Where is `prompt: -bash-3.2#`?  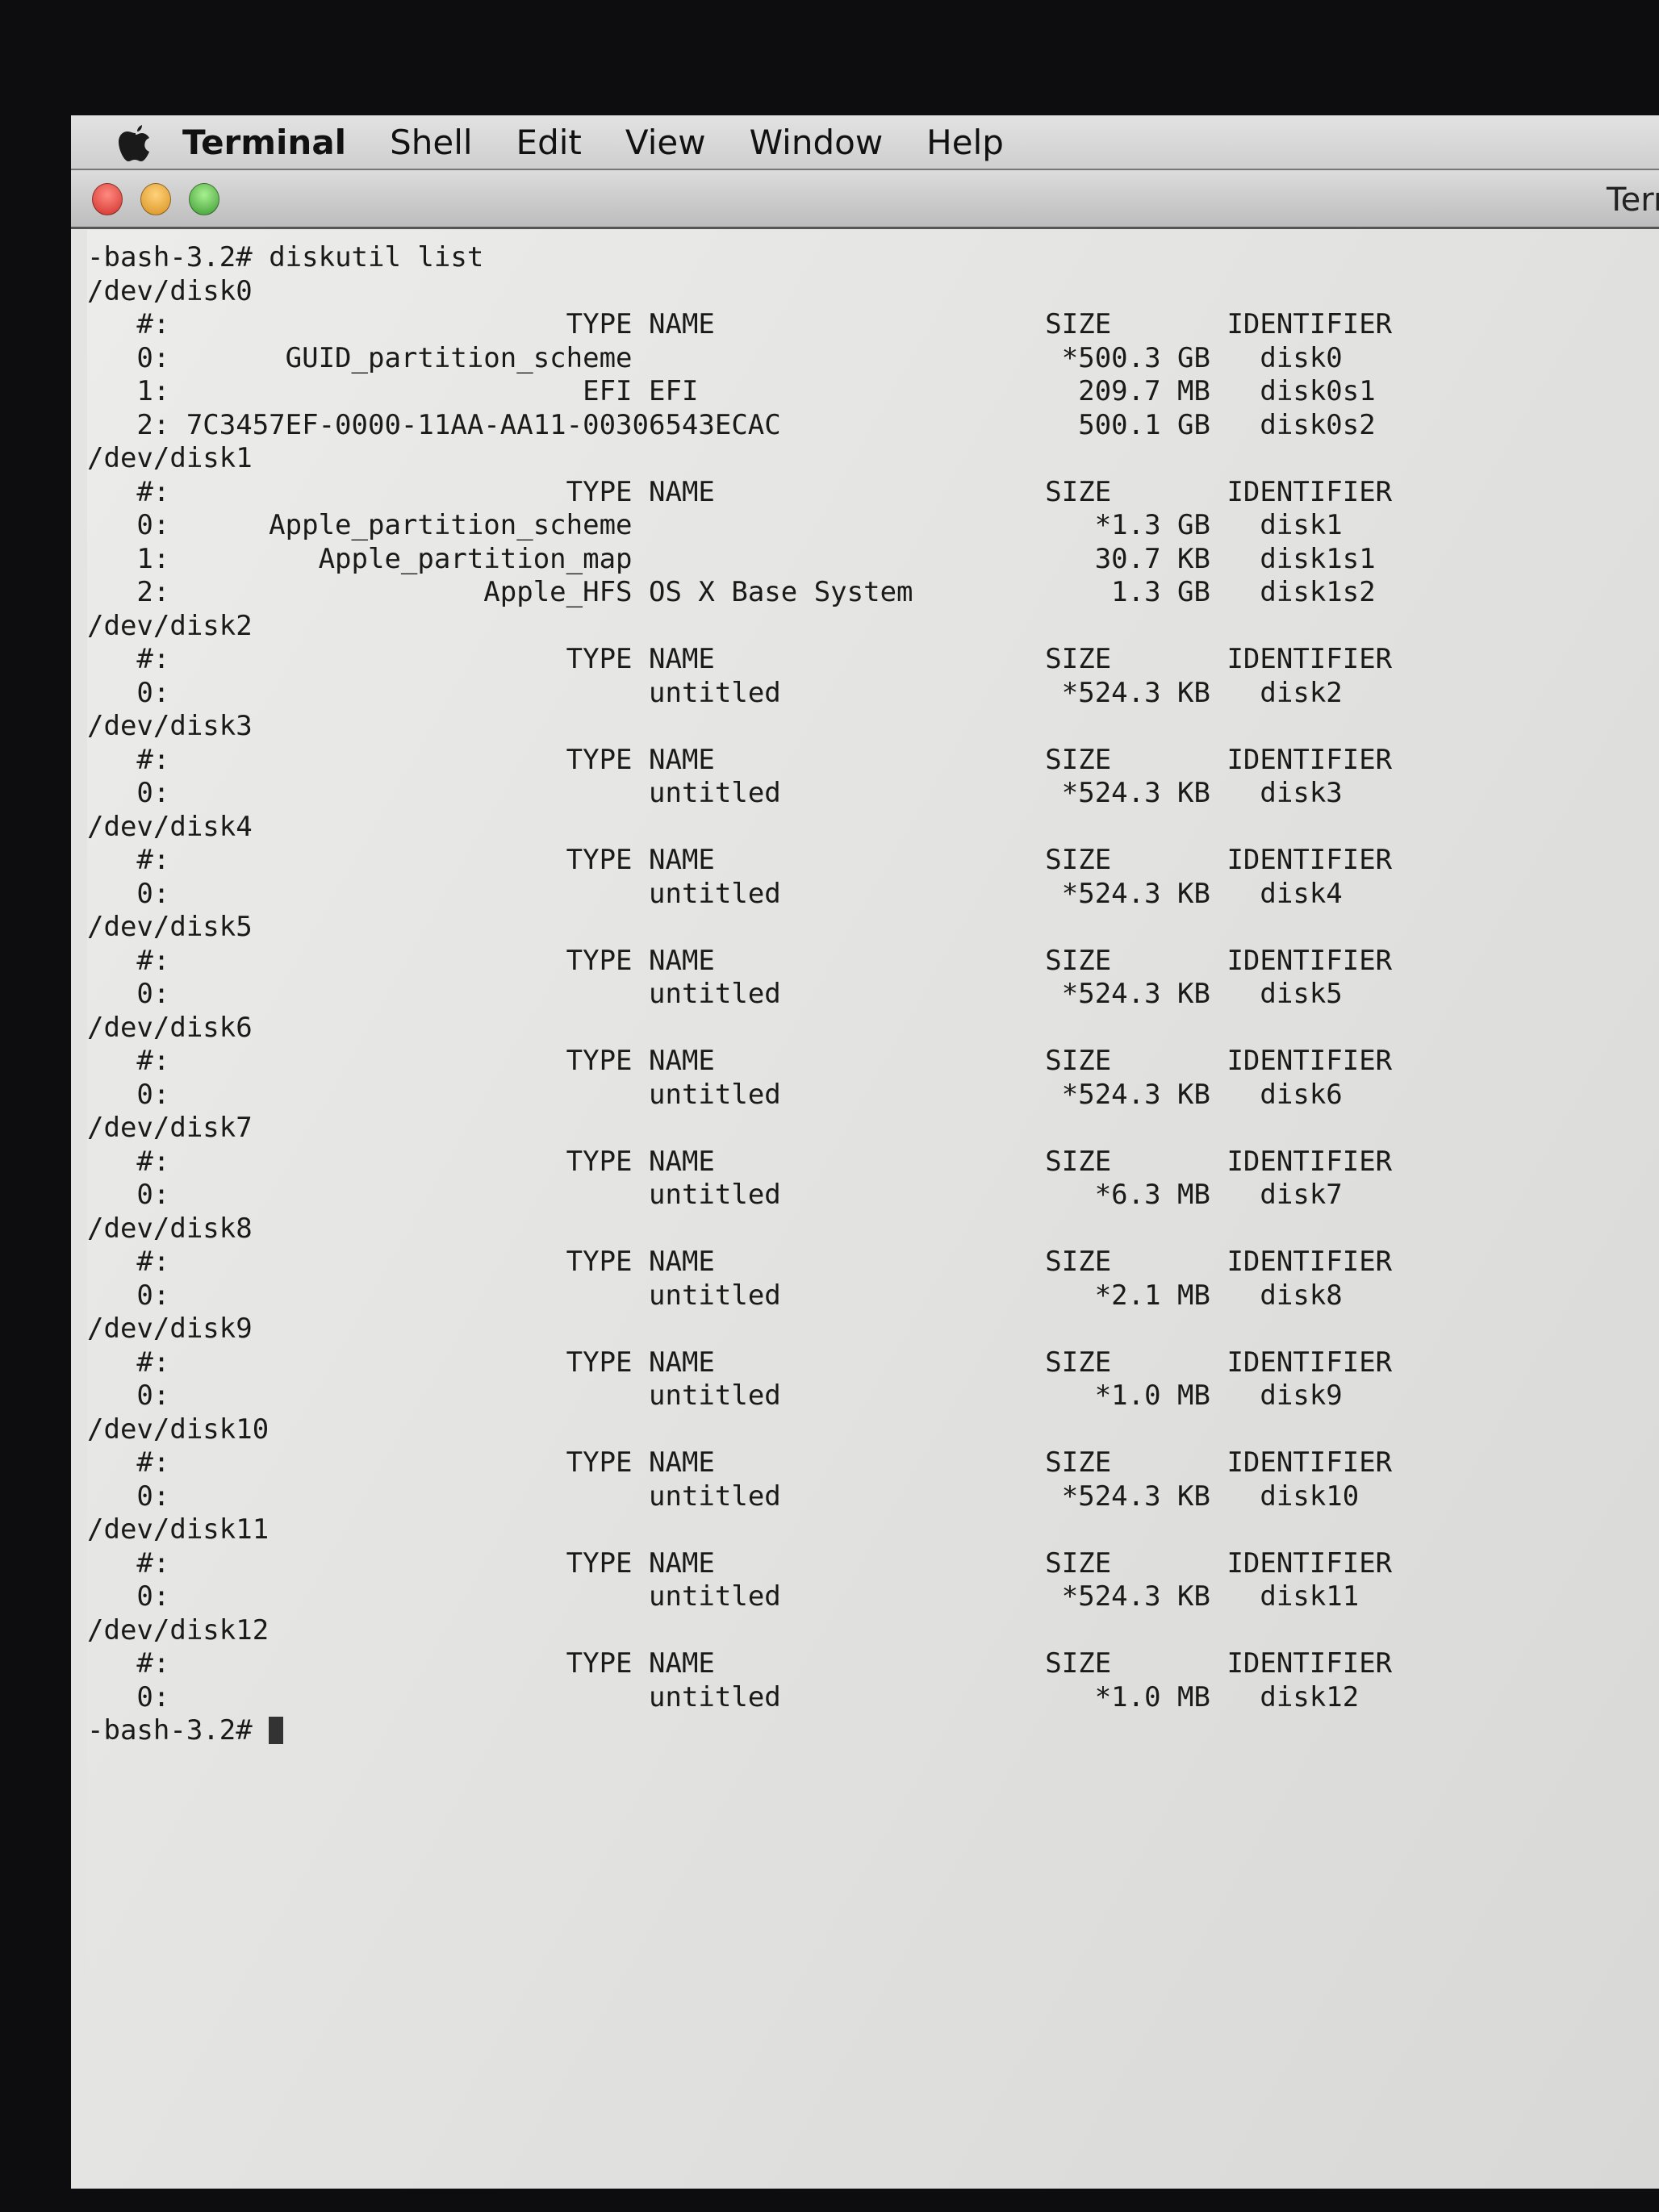 prompt: -bash-3.2# is located at coordinates (170, 1730).